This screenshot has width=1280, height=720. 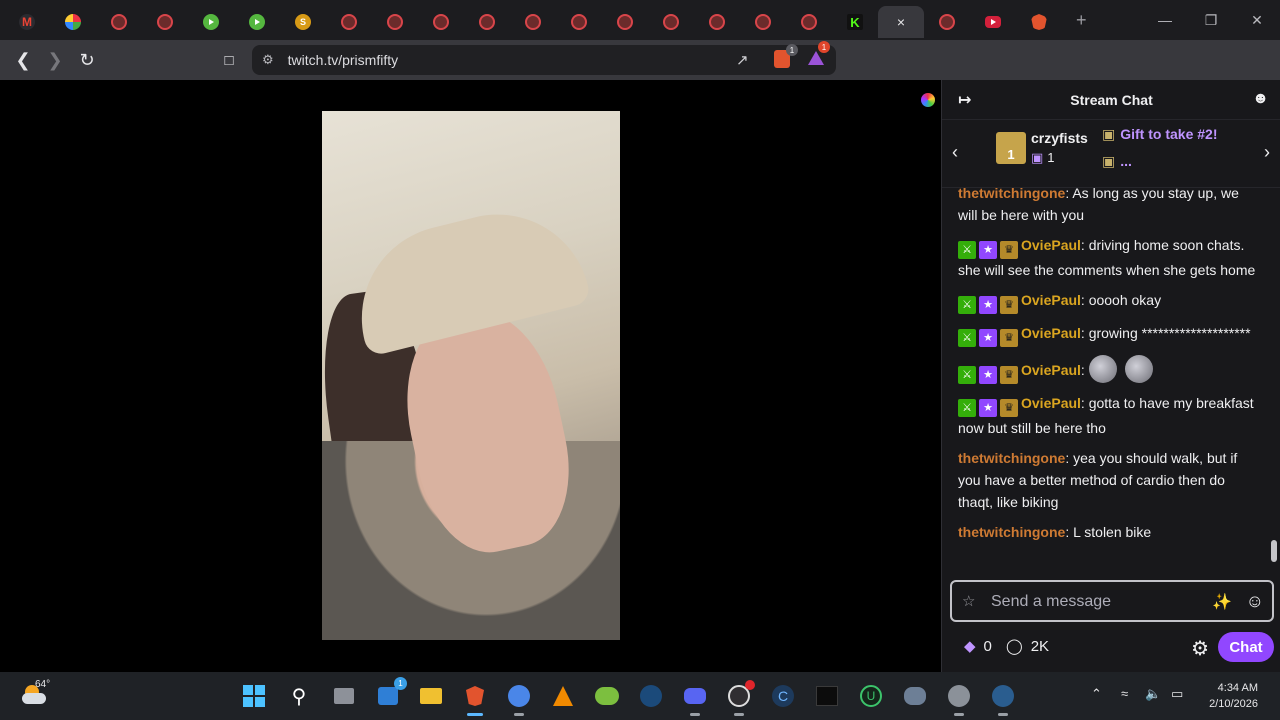 What do you see at coordinates (993, 22) in the screenshot?
I see `tab-youtube` at bounding box center [993, 22].